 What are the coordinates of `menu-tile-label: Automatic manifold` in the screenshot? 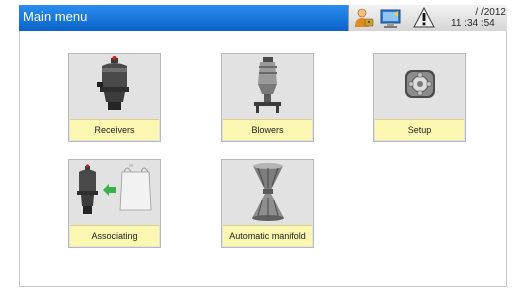 It's located at (267, 235).